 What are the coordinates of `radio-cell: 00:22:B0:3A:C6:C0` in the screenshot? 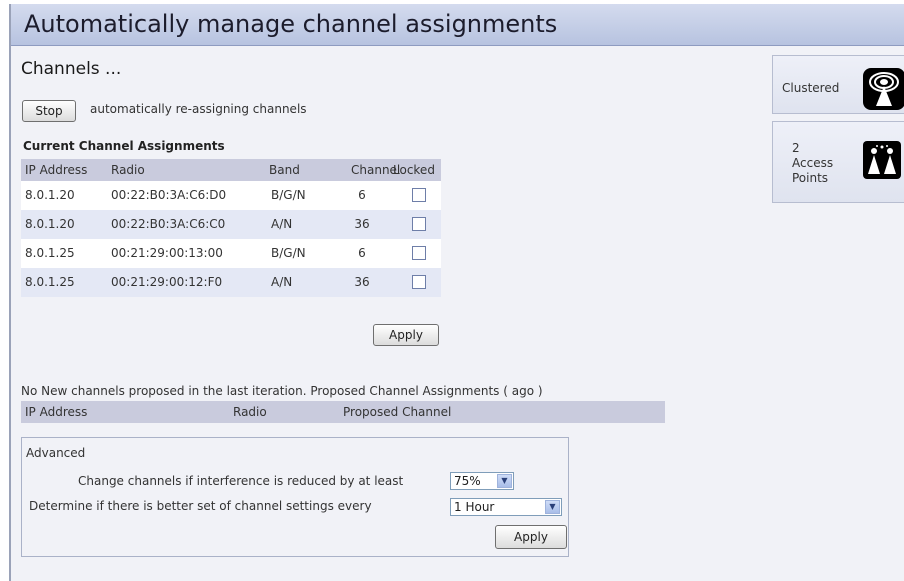 It's located at (168, 224).